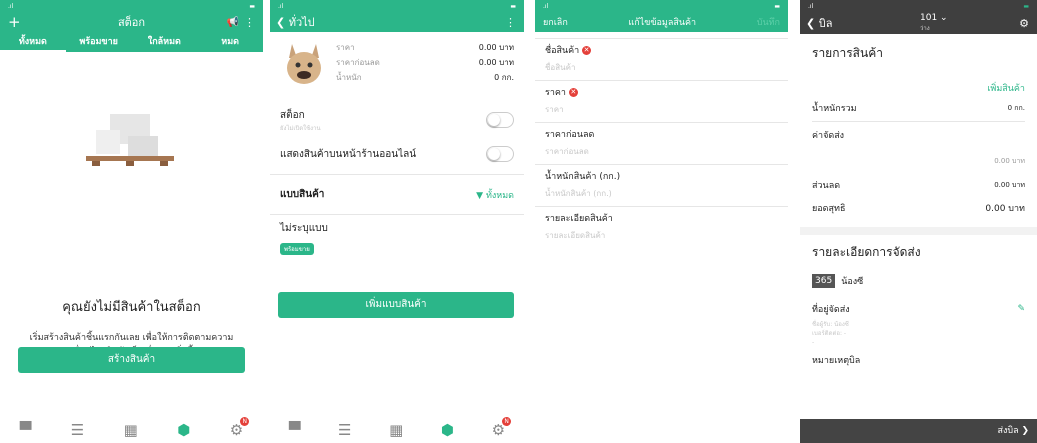  I want to click on price-value: 0.00 บาท, so click(496, 47).